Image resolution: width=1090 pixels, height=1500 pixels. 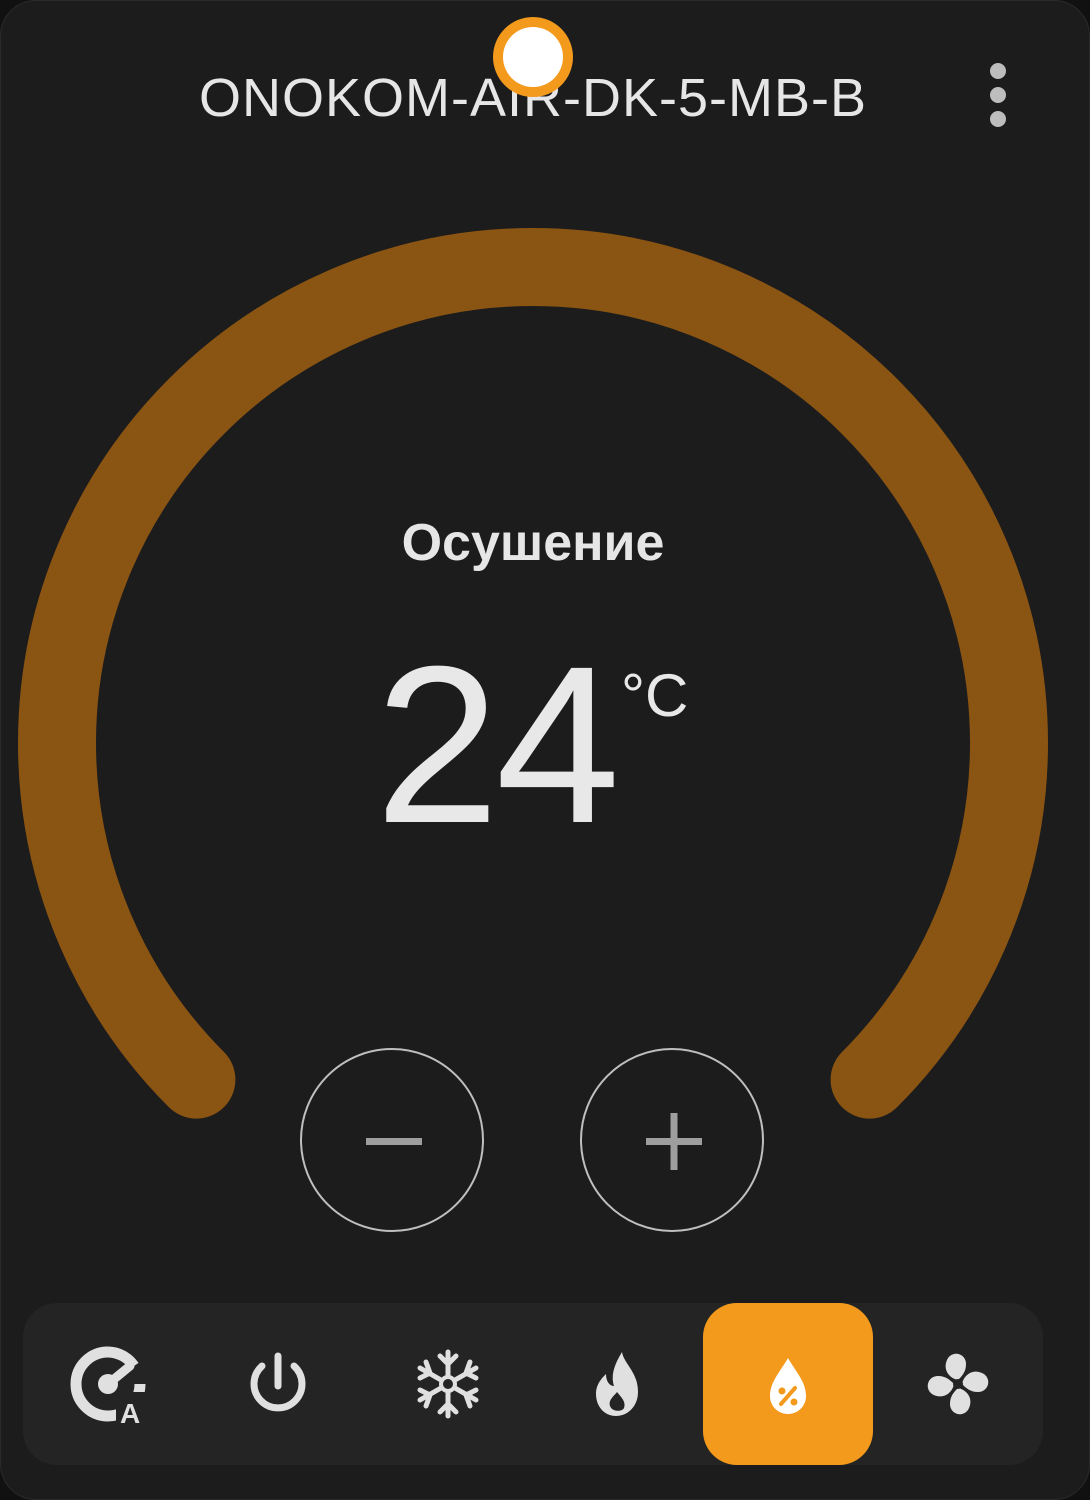 I want to click on minus-icon, so click(x=394, y=1141).